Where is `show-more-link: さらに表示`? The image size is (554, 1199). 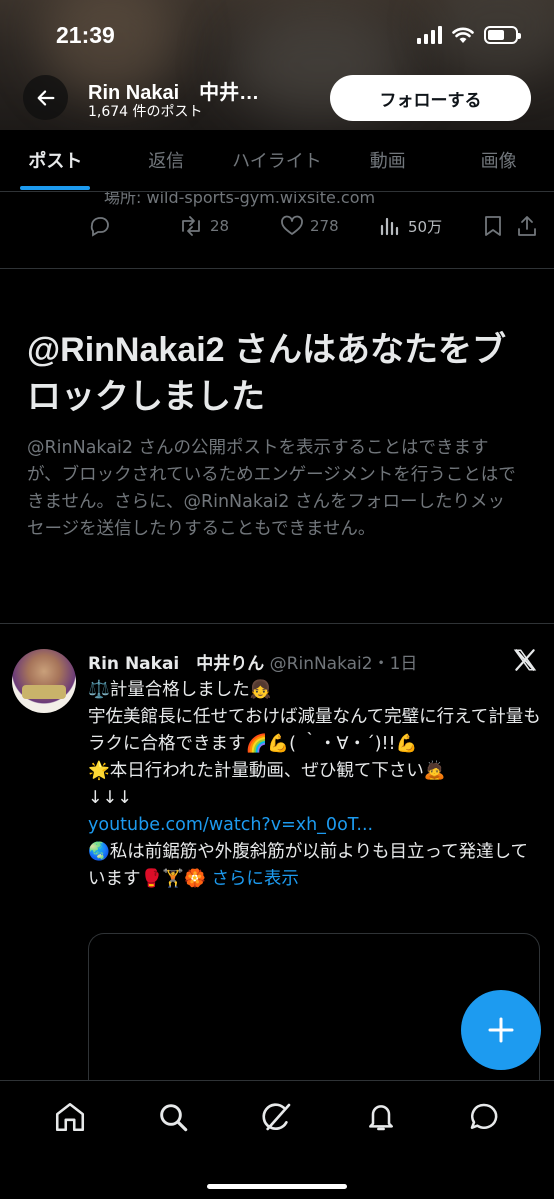 show-more-link: さらに表示 is located at coordinates (255, 879).